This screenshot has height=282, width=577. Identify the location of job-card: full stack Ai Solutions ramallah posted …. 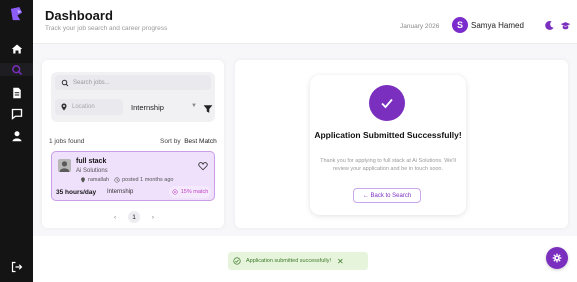
(133, 176).